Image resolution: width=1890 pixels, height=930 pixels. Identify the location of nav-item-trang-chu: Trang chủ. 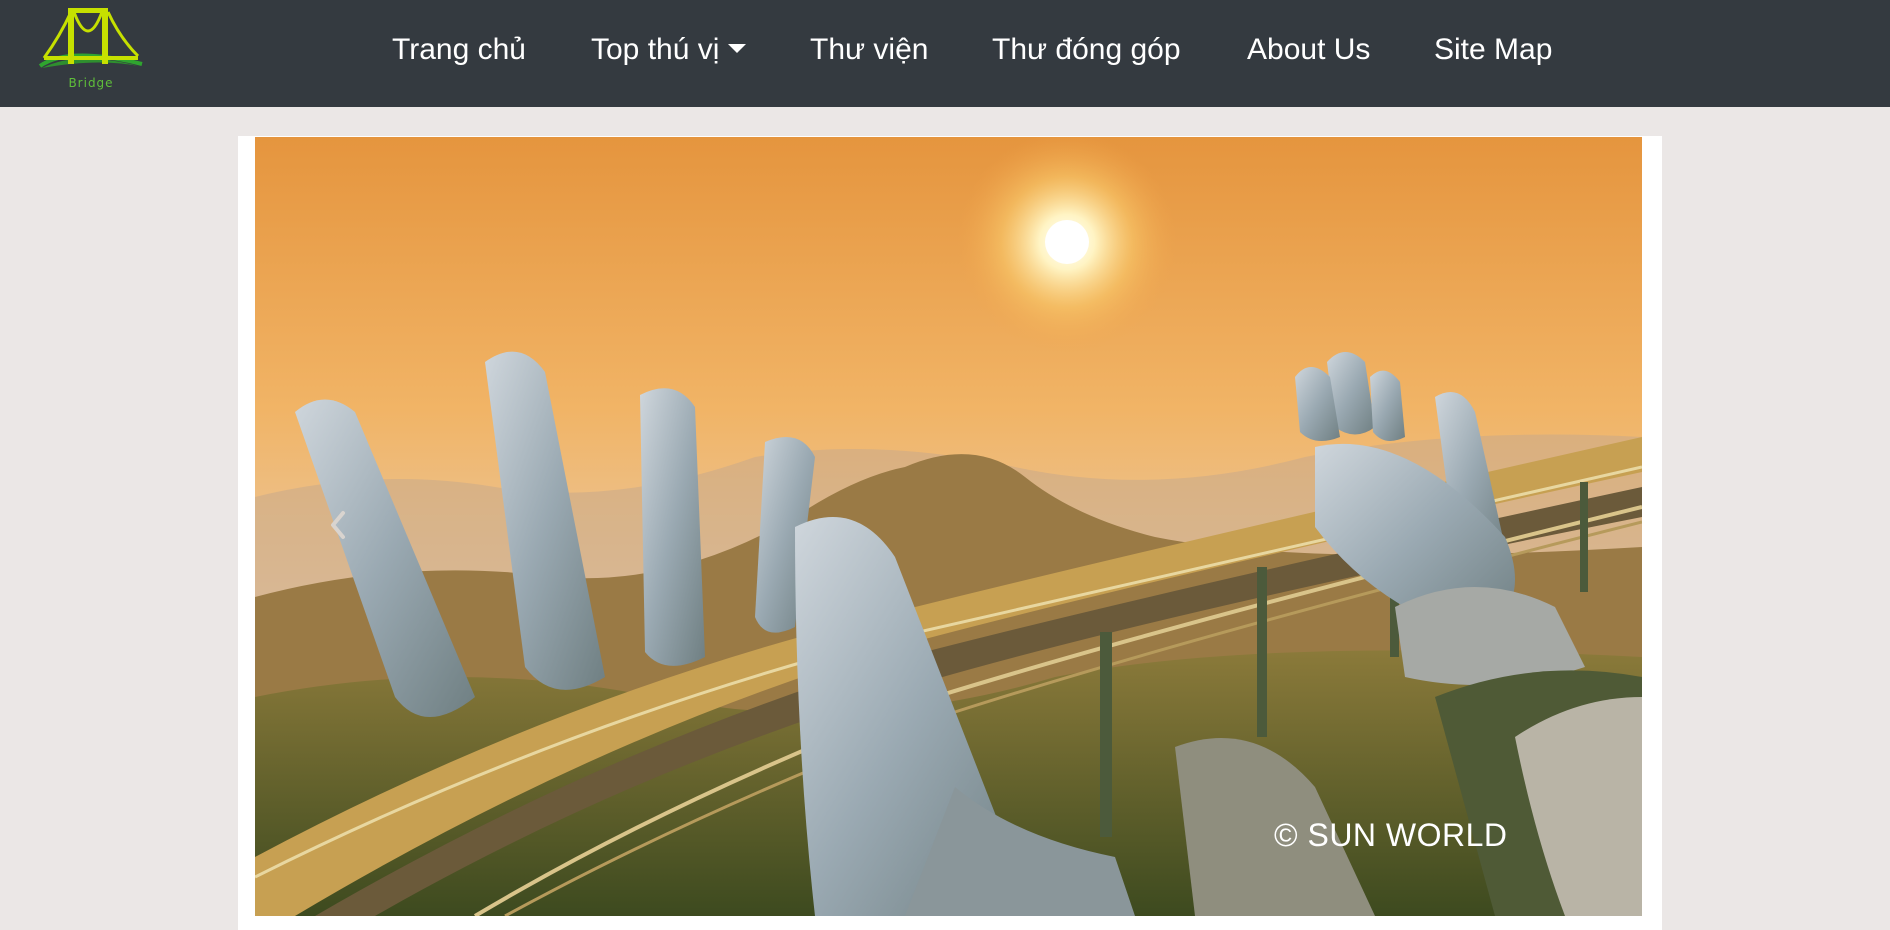
(459, 50).